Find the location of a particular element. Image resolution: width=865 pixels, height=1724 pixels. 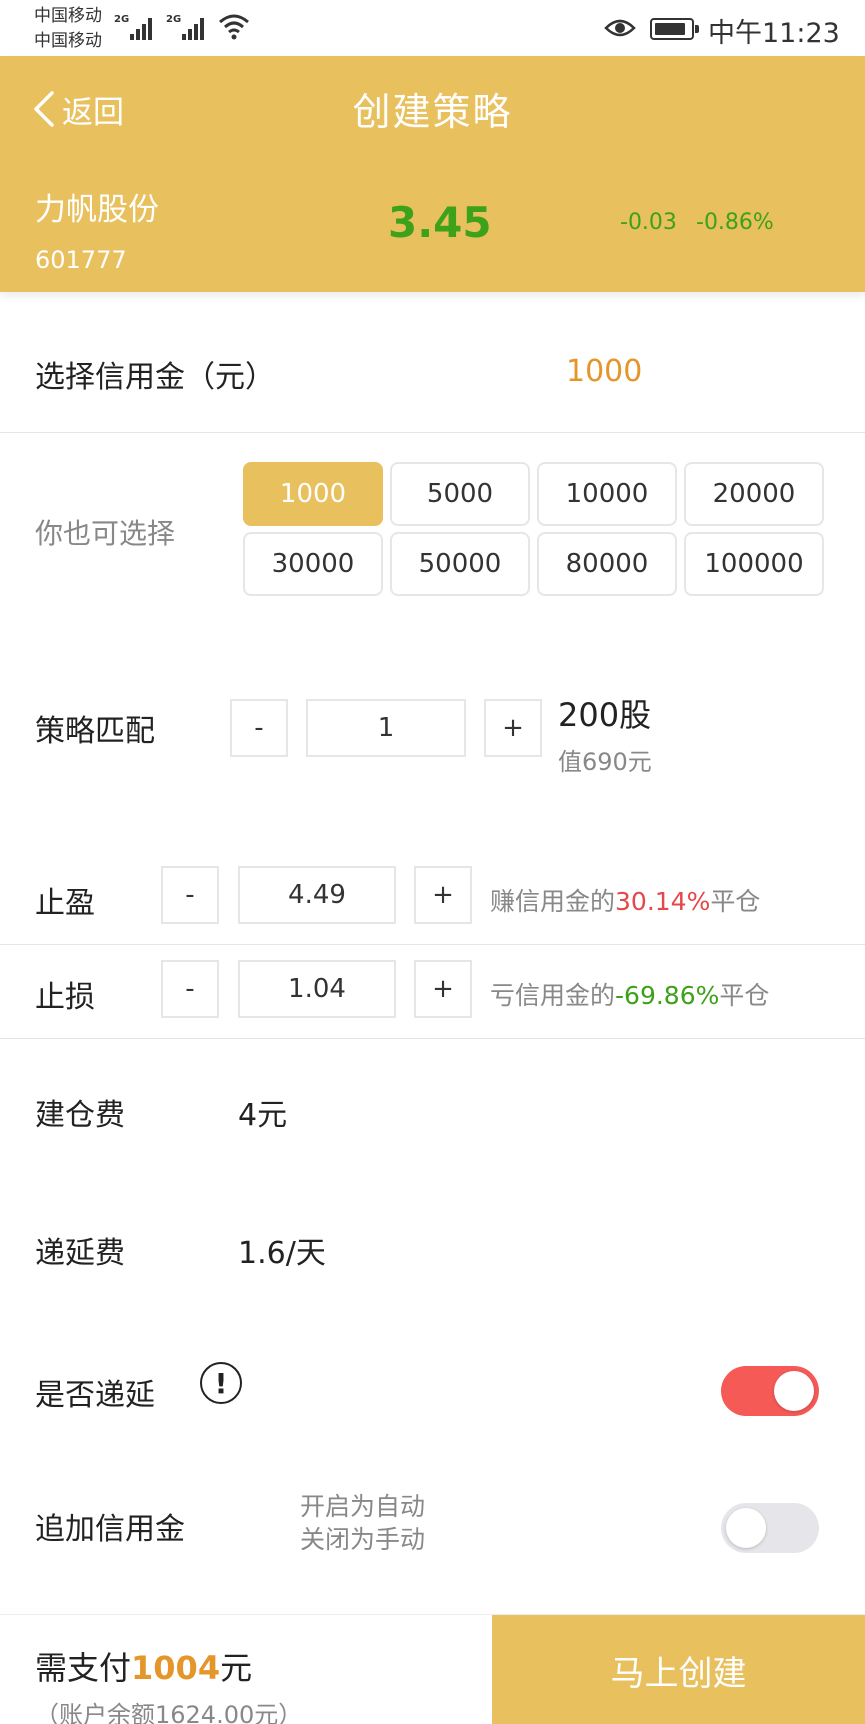

add-credit-label: 追加信用金 is located at coordinates (110, 1529).